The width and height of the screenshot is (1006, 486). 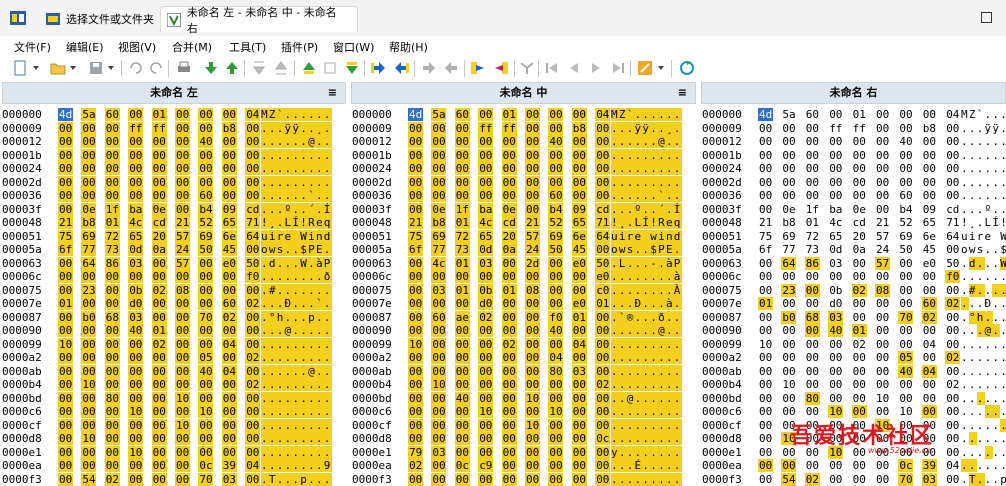 What do you see at coordinates (523, 93) in the screenshot?
I see `pane-header-middle: 未命名 中 ≡` at bounding box center [523, 93].